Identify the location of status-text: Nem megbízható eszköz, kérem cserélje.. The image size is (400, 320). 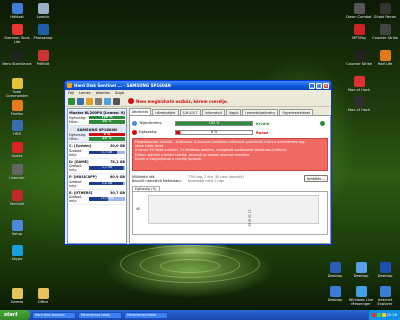
(182, 101).